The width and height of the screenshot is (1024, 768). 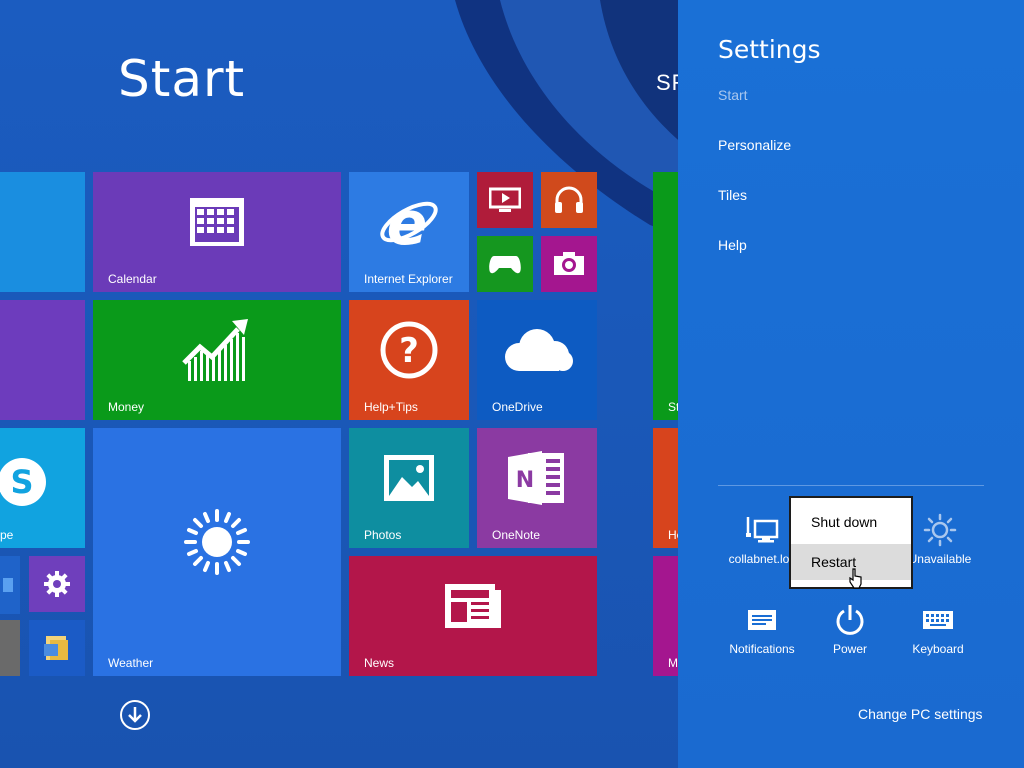 What do you see at coordinates (938, 649) in the screenshot?
I see `keyboard-label: Keyboard` at bounding box center [938, 649].